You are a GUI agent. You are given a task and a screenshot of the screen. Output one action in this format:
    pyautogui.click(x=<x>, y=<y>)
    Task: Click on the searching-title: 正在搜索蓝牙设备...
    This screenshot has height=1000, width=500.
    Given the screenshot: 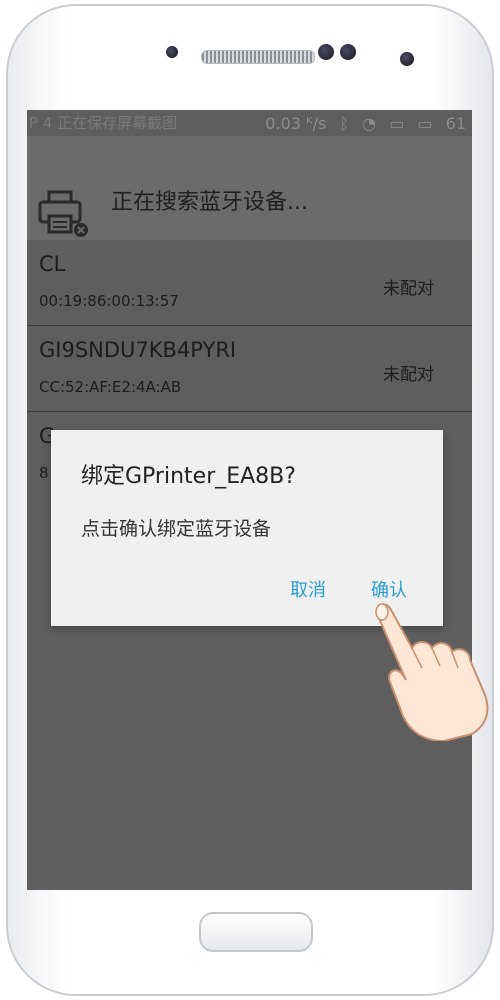 What is the action you would take?
    pyautogui.click(x=209, y=202)
    